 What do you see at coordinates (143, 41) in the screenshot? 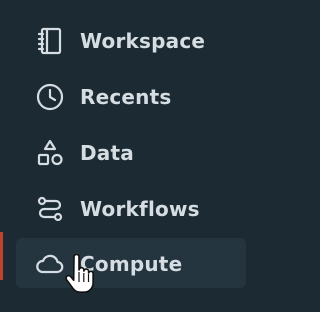
I see `sidebar-item-label: Workspace` at bounding box center [143, 41].